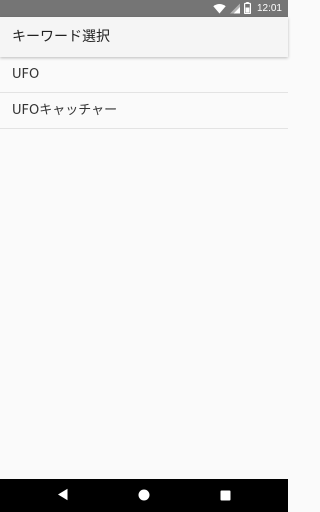 The width and height of the screenshot is (320, 512). What do you see at coordinates (219, 9) in the screenshot?
I see `wifi-icon` at bounding box center [219, 9].